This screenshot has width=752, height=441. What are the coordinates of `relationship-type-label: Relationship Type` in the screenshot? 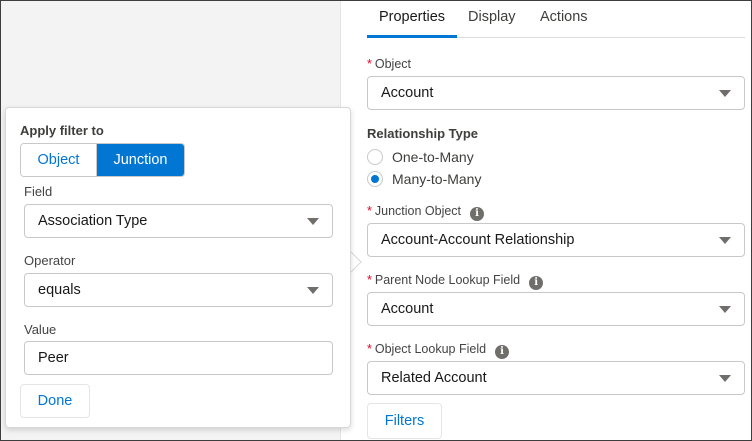 It's located at (422, 133).